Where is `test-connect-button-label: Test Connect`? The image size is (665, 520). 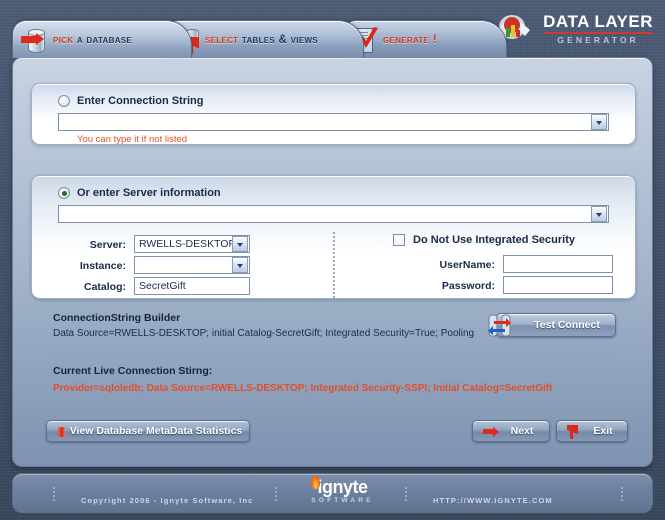 test-connect-button-label: Test Connect is located at coordinates (567, 325).